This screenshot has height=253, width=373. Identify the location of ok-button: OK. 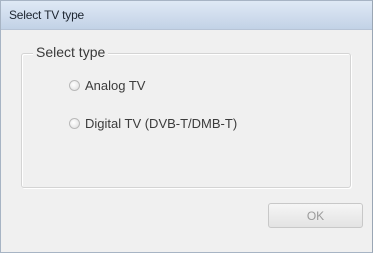
(315, 215).